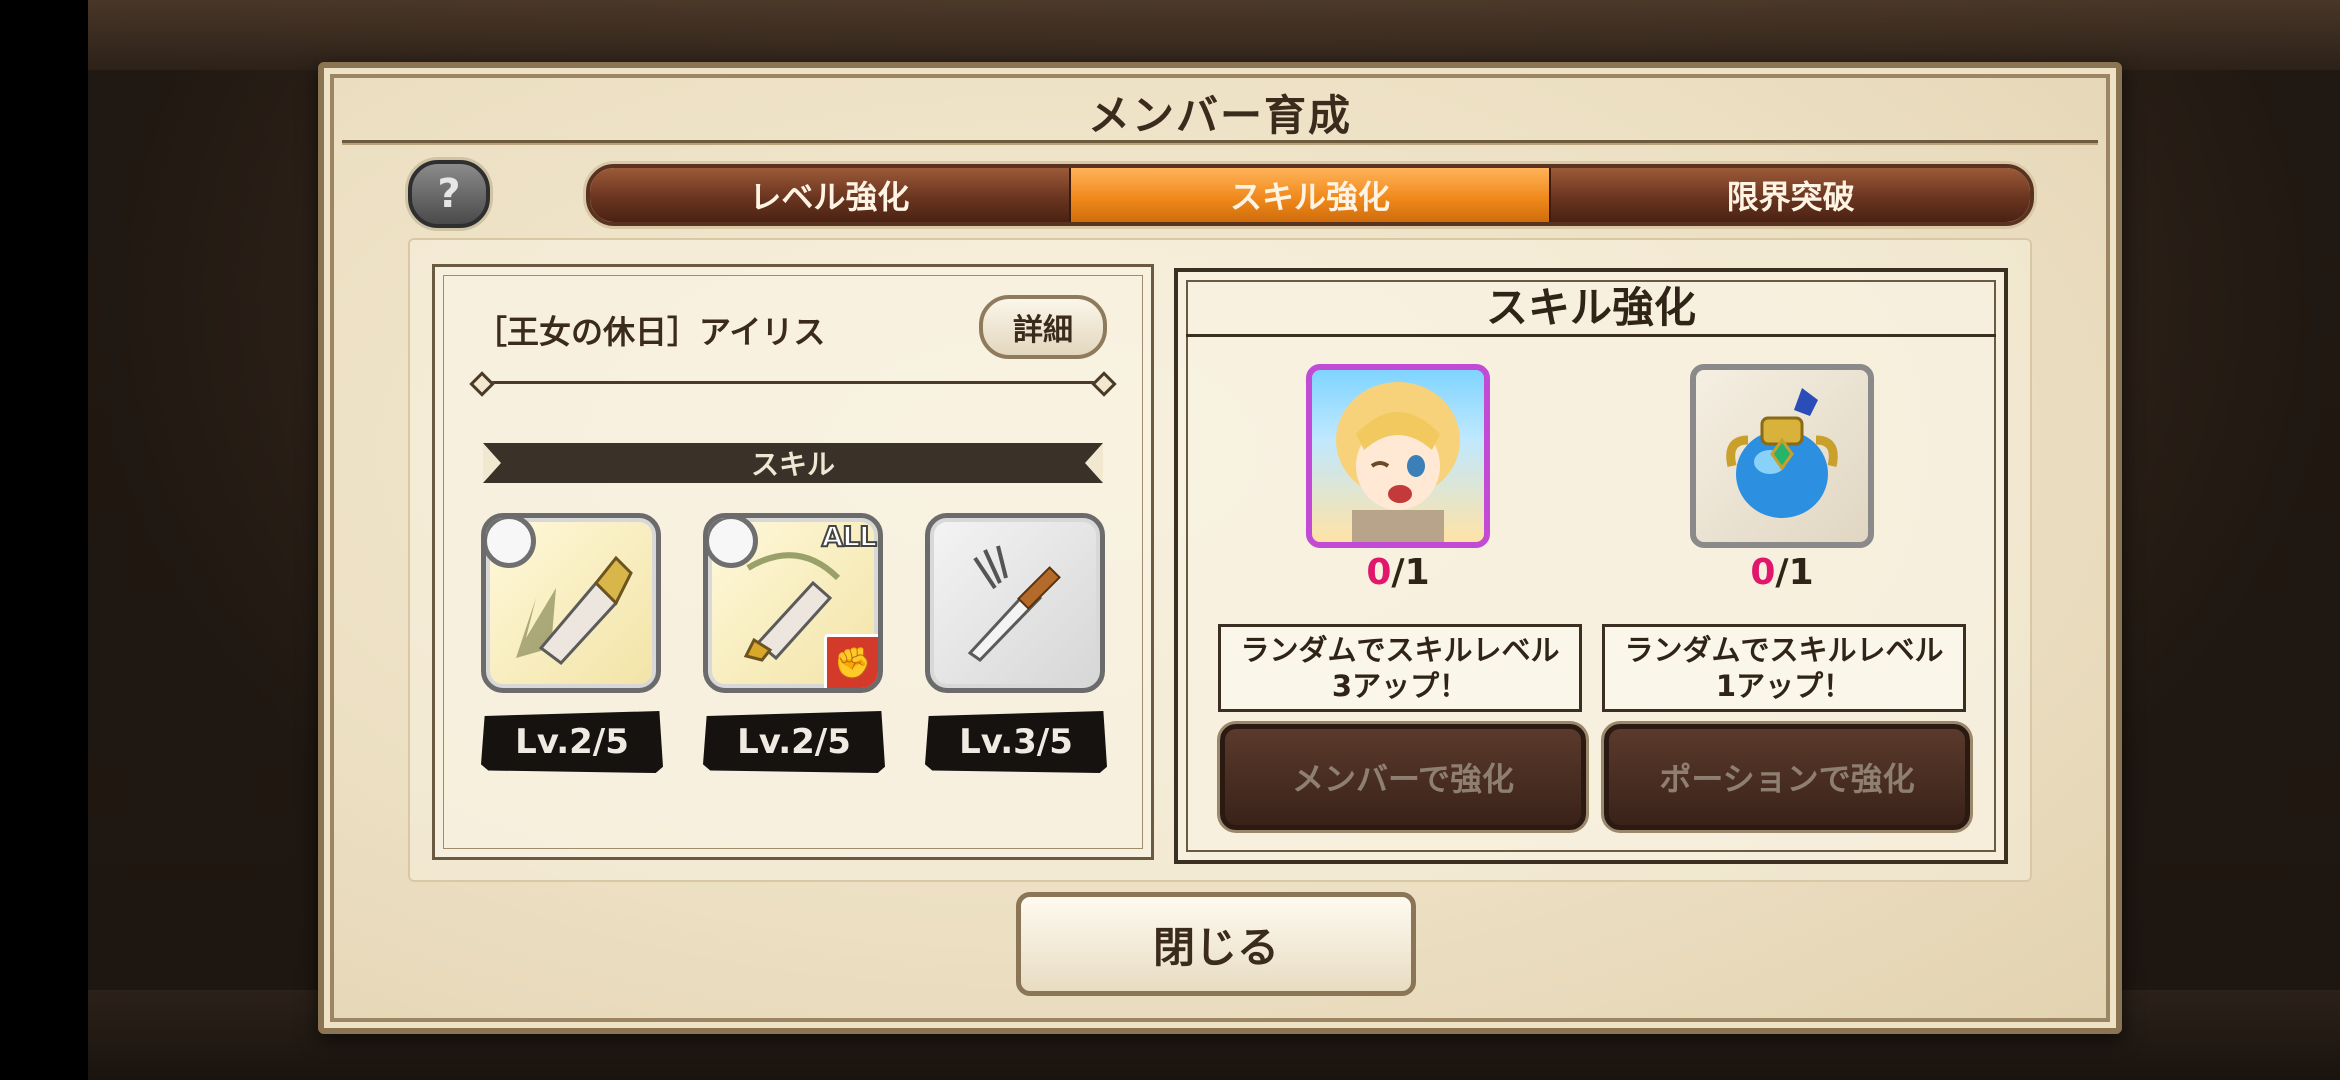 This screenshot has width=2340, height=1080. What do you see at coordinates (793, 603) in the screenshot?
I see `sword-slash-icon: ALL ✊` at bounding box center [793, 603].